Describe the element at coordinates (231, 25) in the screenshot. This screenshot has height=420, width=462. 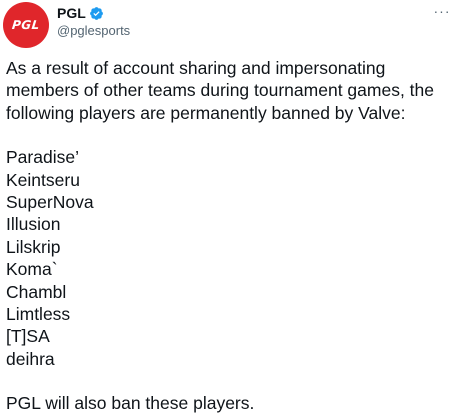
I see `tweet-header: PGL PGL @pglesports ···` at that location.